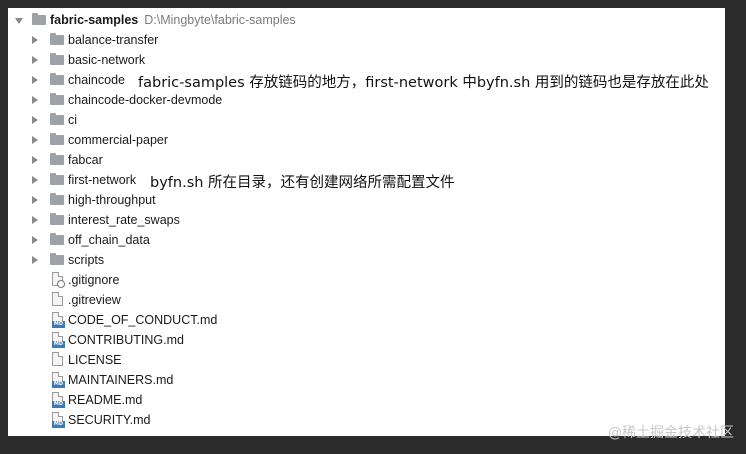 Image resolution: width=746 pixels, height=454 pixels. I want to click on gitignore-file-icon, so click(58, 280).